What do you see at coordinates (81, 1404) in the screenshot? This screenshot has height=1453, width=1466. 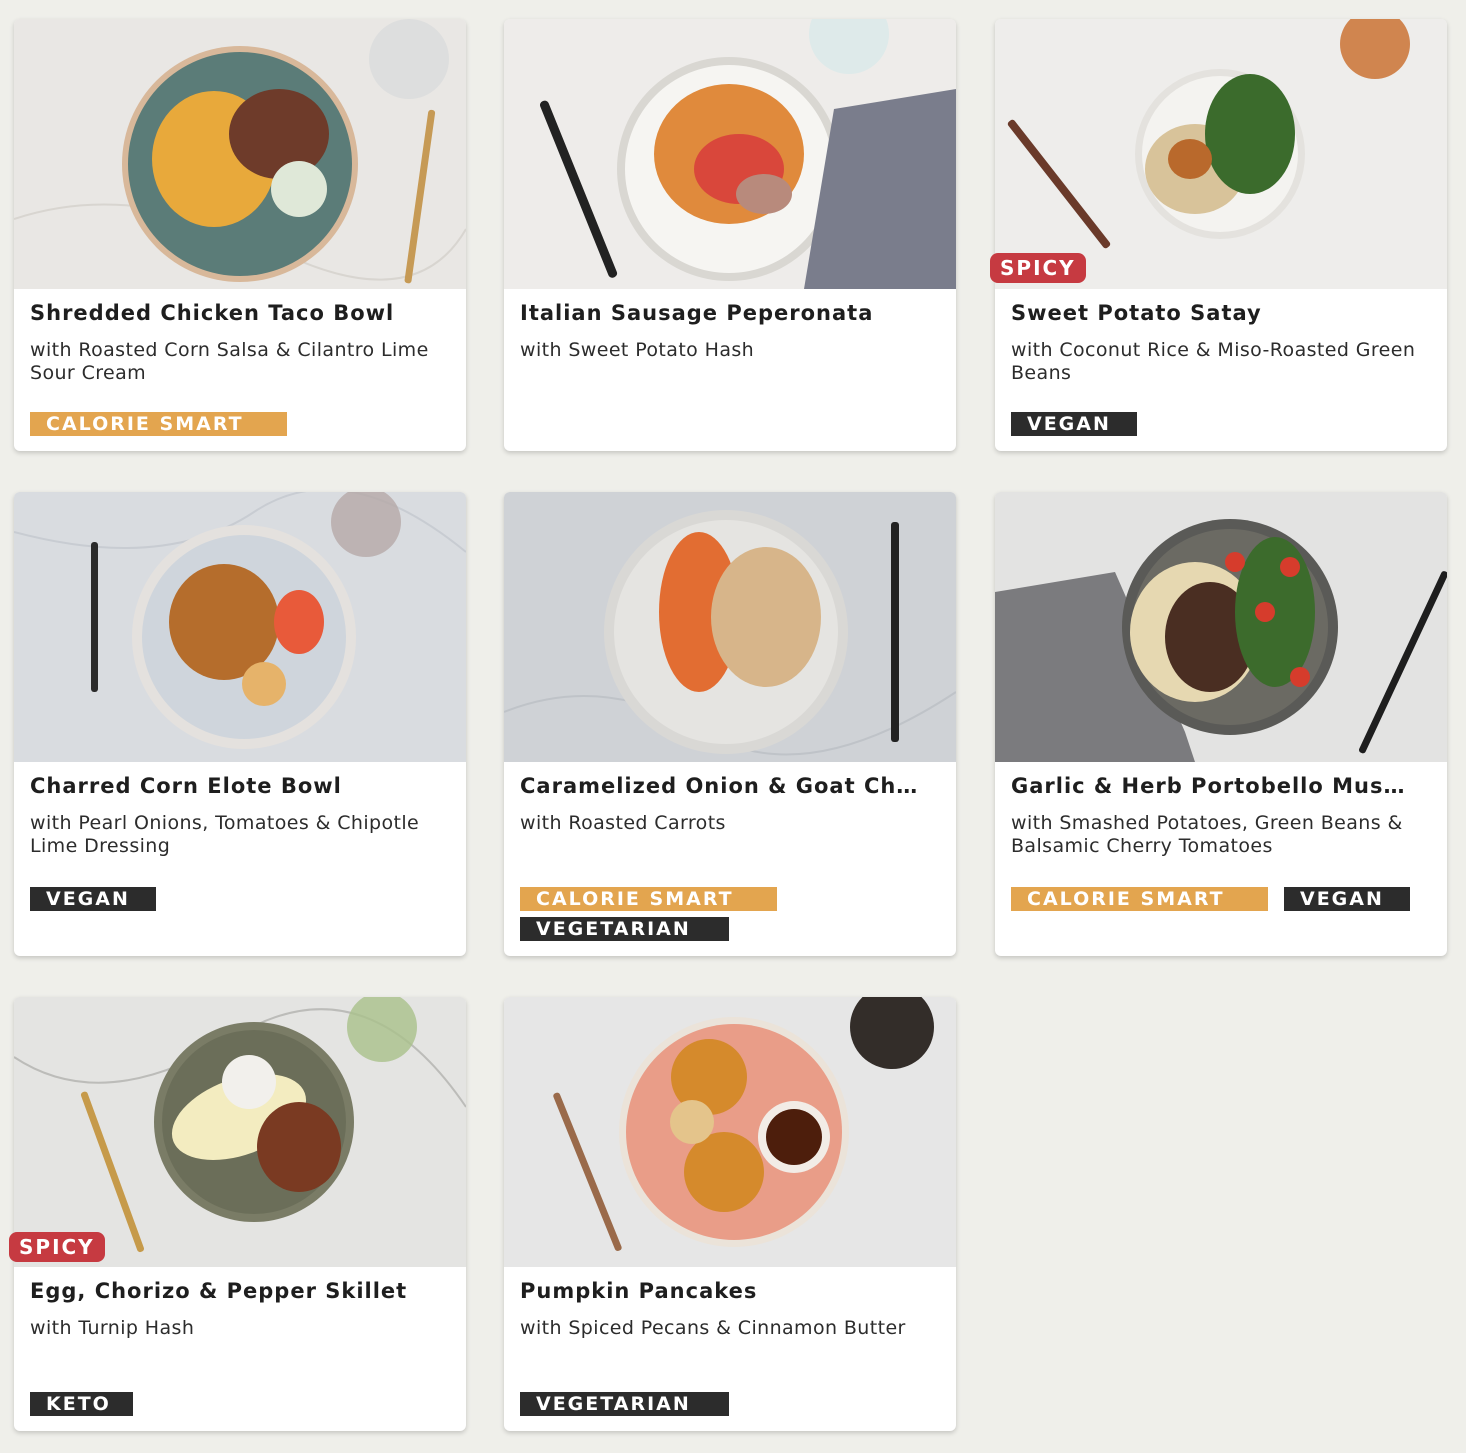 I see `keto-tag: KETO` at bounding box center [81, 1404].